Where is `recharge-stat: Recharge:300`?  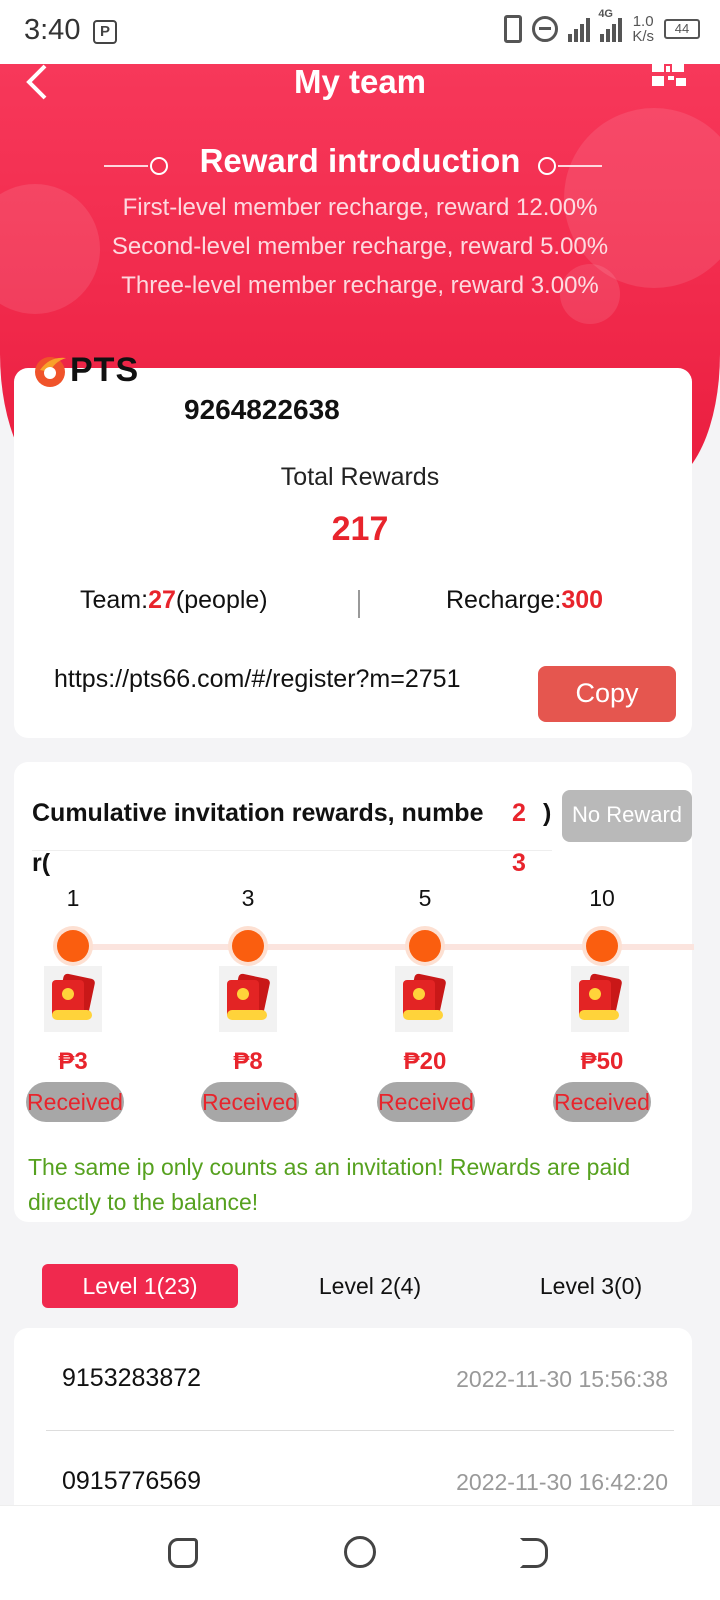
recharge-stat: Recharge:300 is located at coordinates (524, 600).